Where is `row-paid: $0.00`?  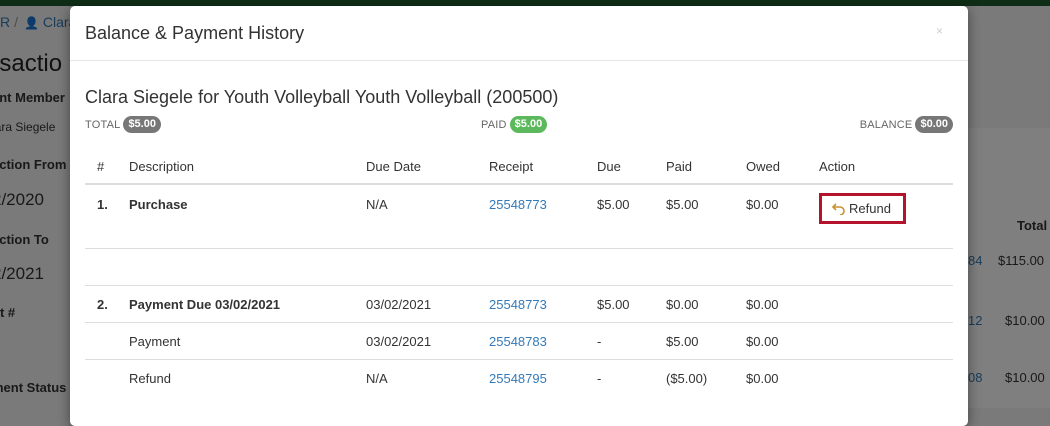 row-paid: $0.00 is located at coordinates (694, 304).